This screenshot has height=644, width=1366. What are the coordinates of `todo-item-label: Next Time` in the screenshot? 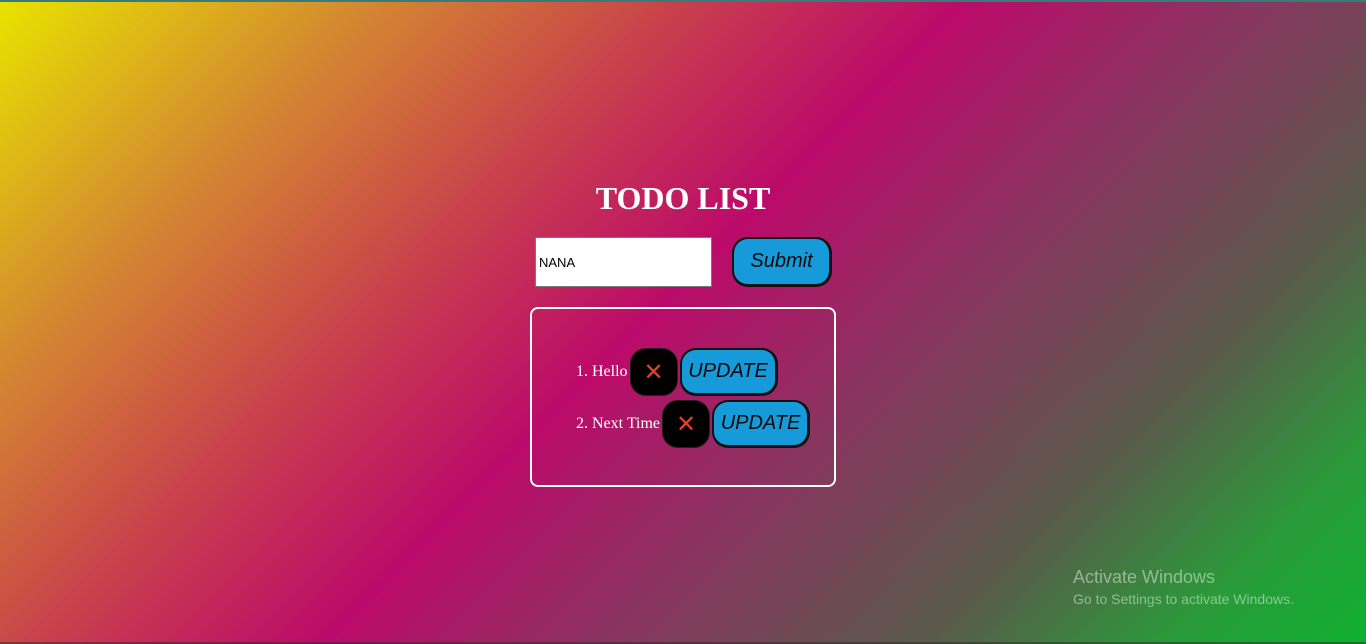 It's located at (626, 423).